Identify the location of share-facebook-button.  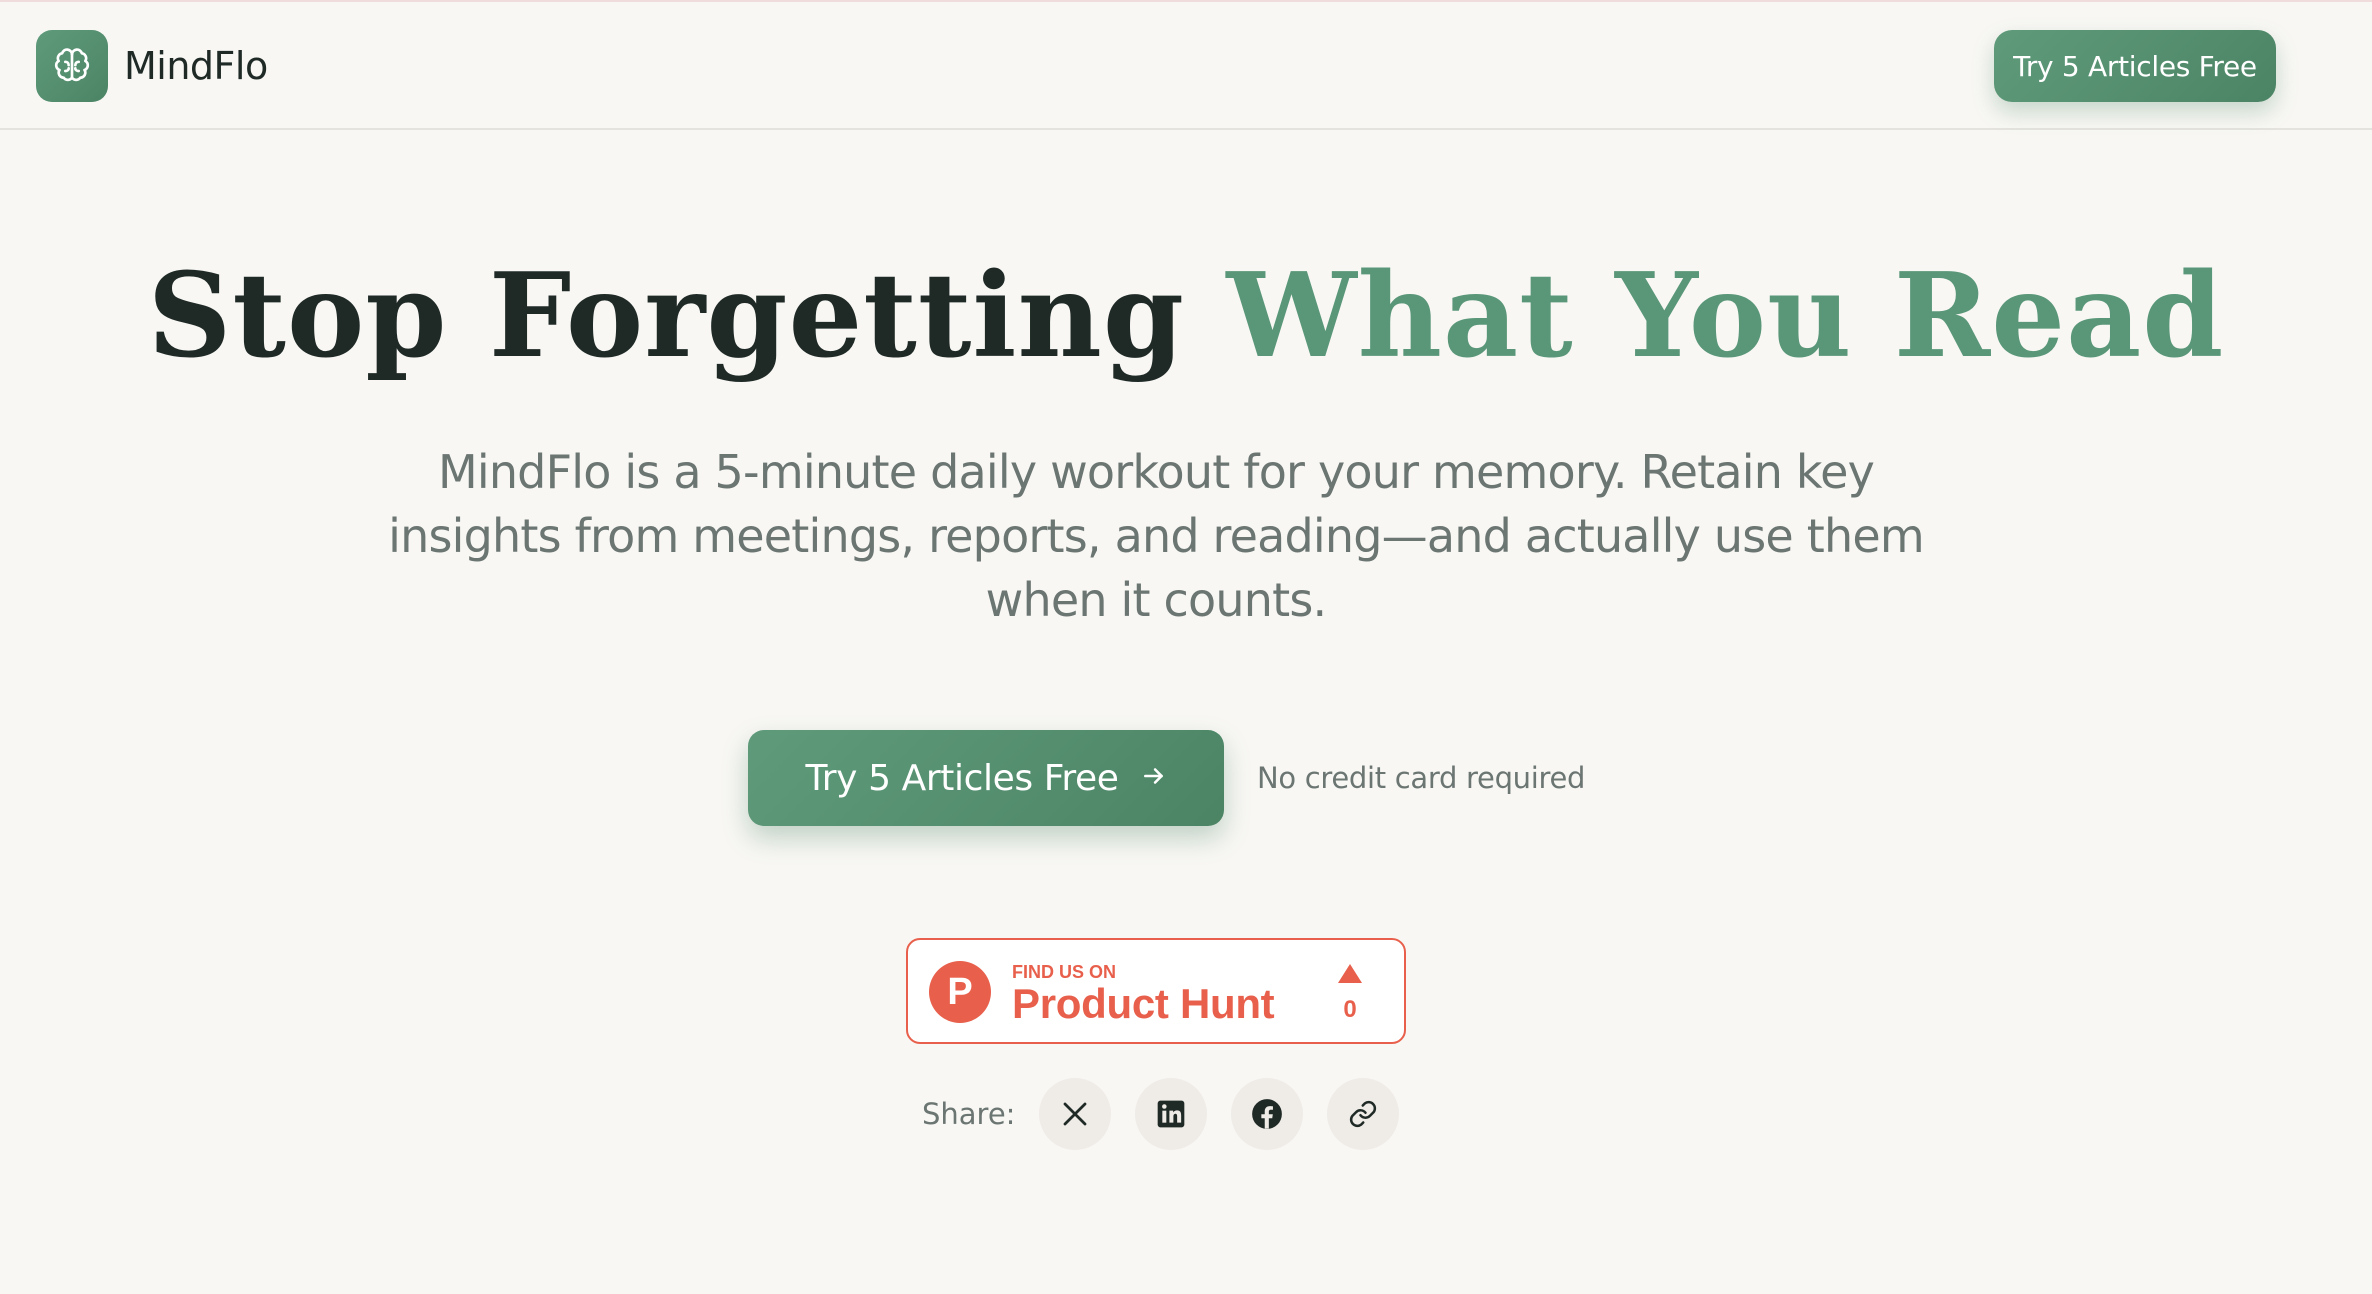
(1267, 1114).